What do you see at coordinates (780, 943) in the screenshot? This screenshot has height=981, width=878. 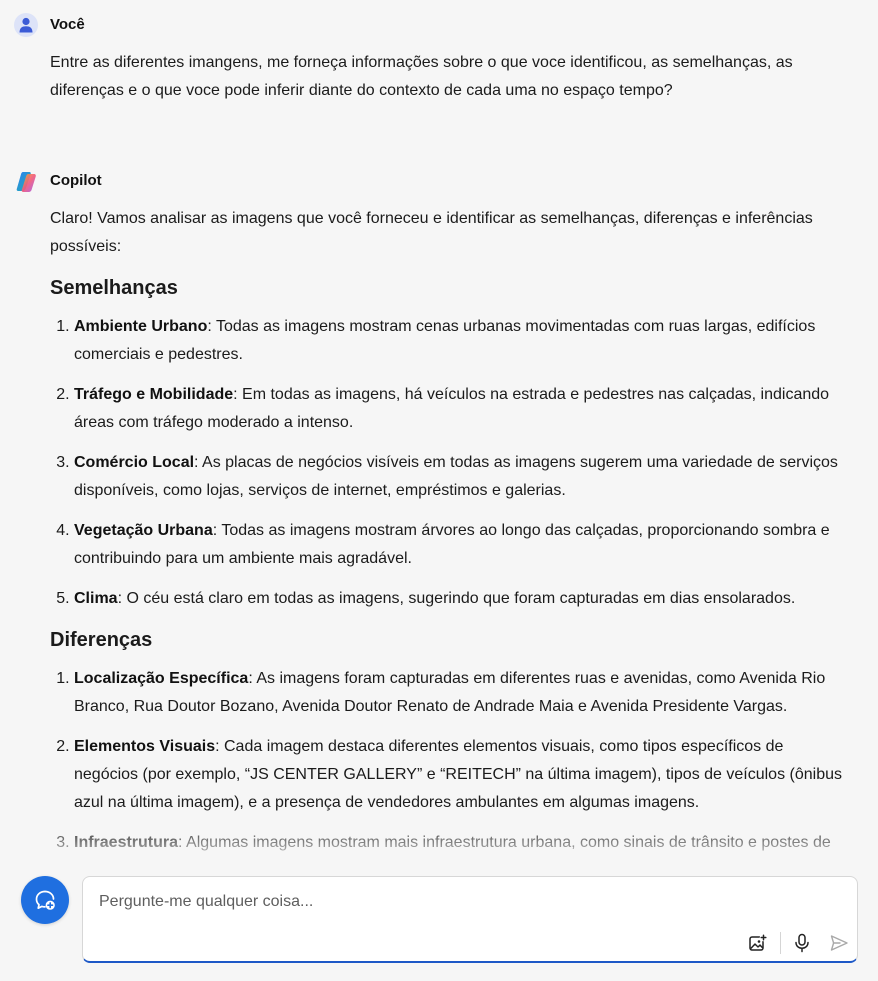 I see `toolbar-divider` at bounding box center [780, 943].